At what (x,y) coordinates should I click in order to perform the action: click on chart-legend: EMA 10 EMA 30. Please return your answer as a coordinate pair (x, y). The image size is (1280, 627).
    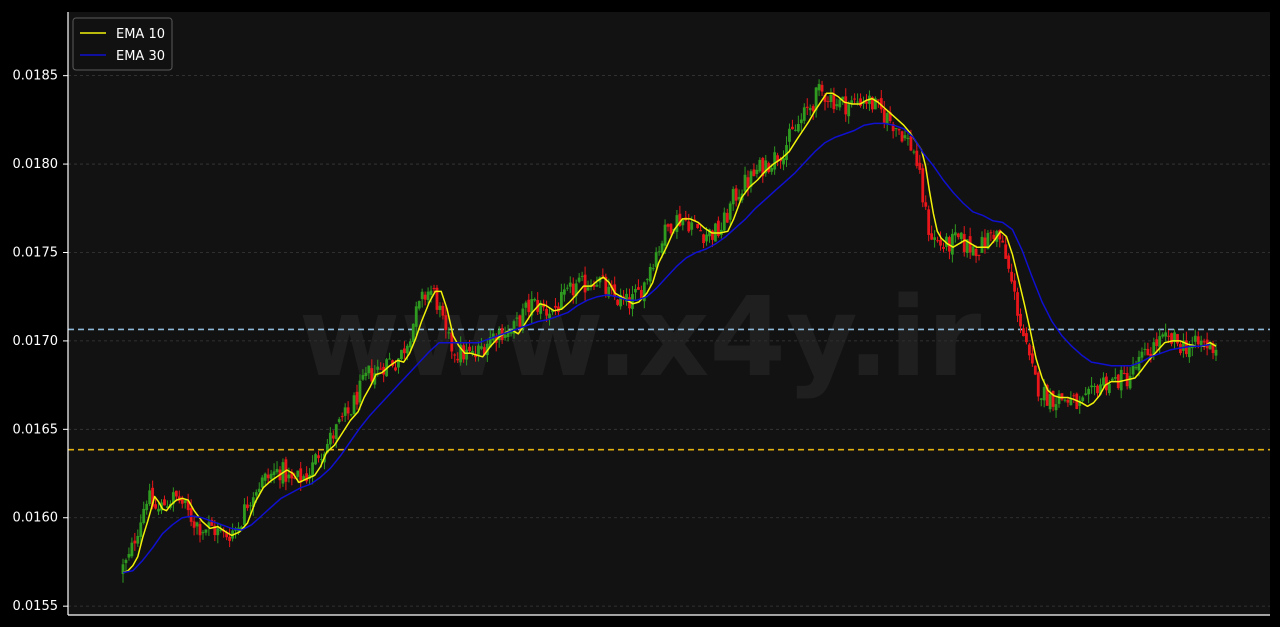
    Looking at the image, I should click on (122, 44).